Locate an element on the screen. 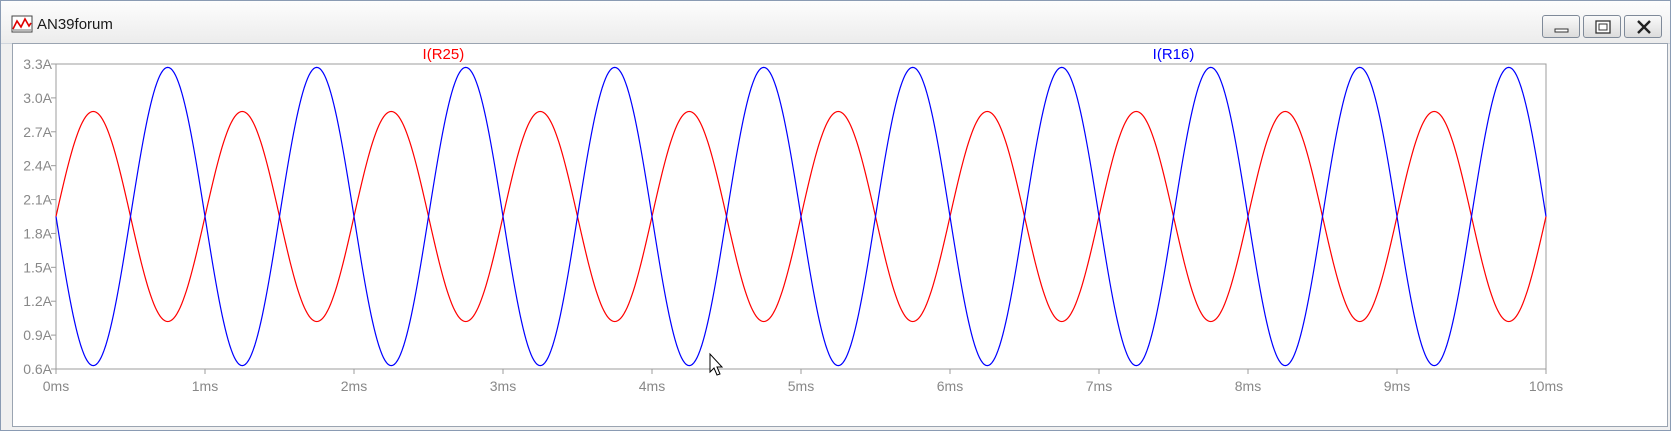 The width and height of the screenshot is (1671, 431). legend-label: I(R16) is located at coordinates (1174, 54).